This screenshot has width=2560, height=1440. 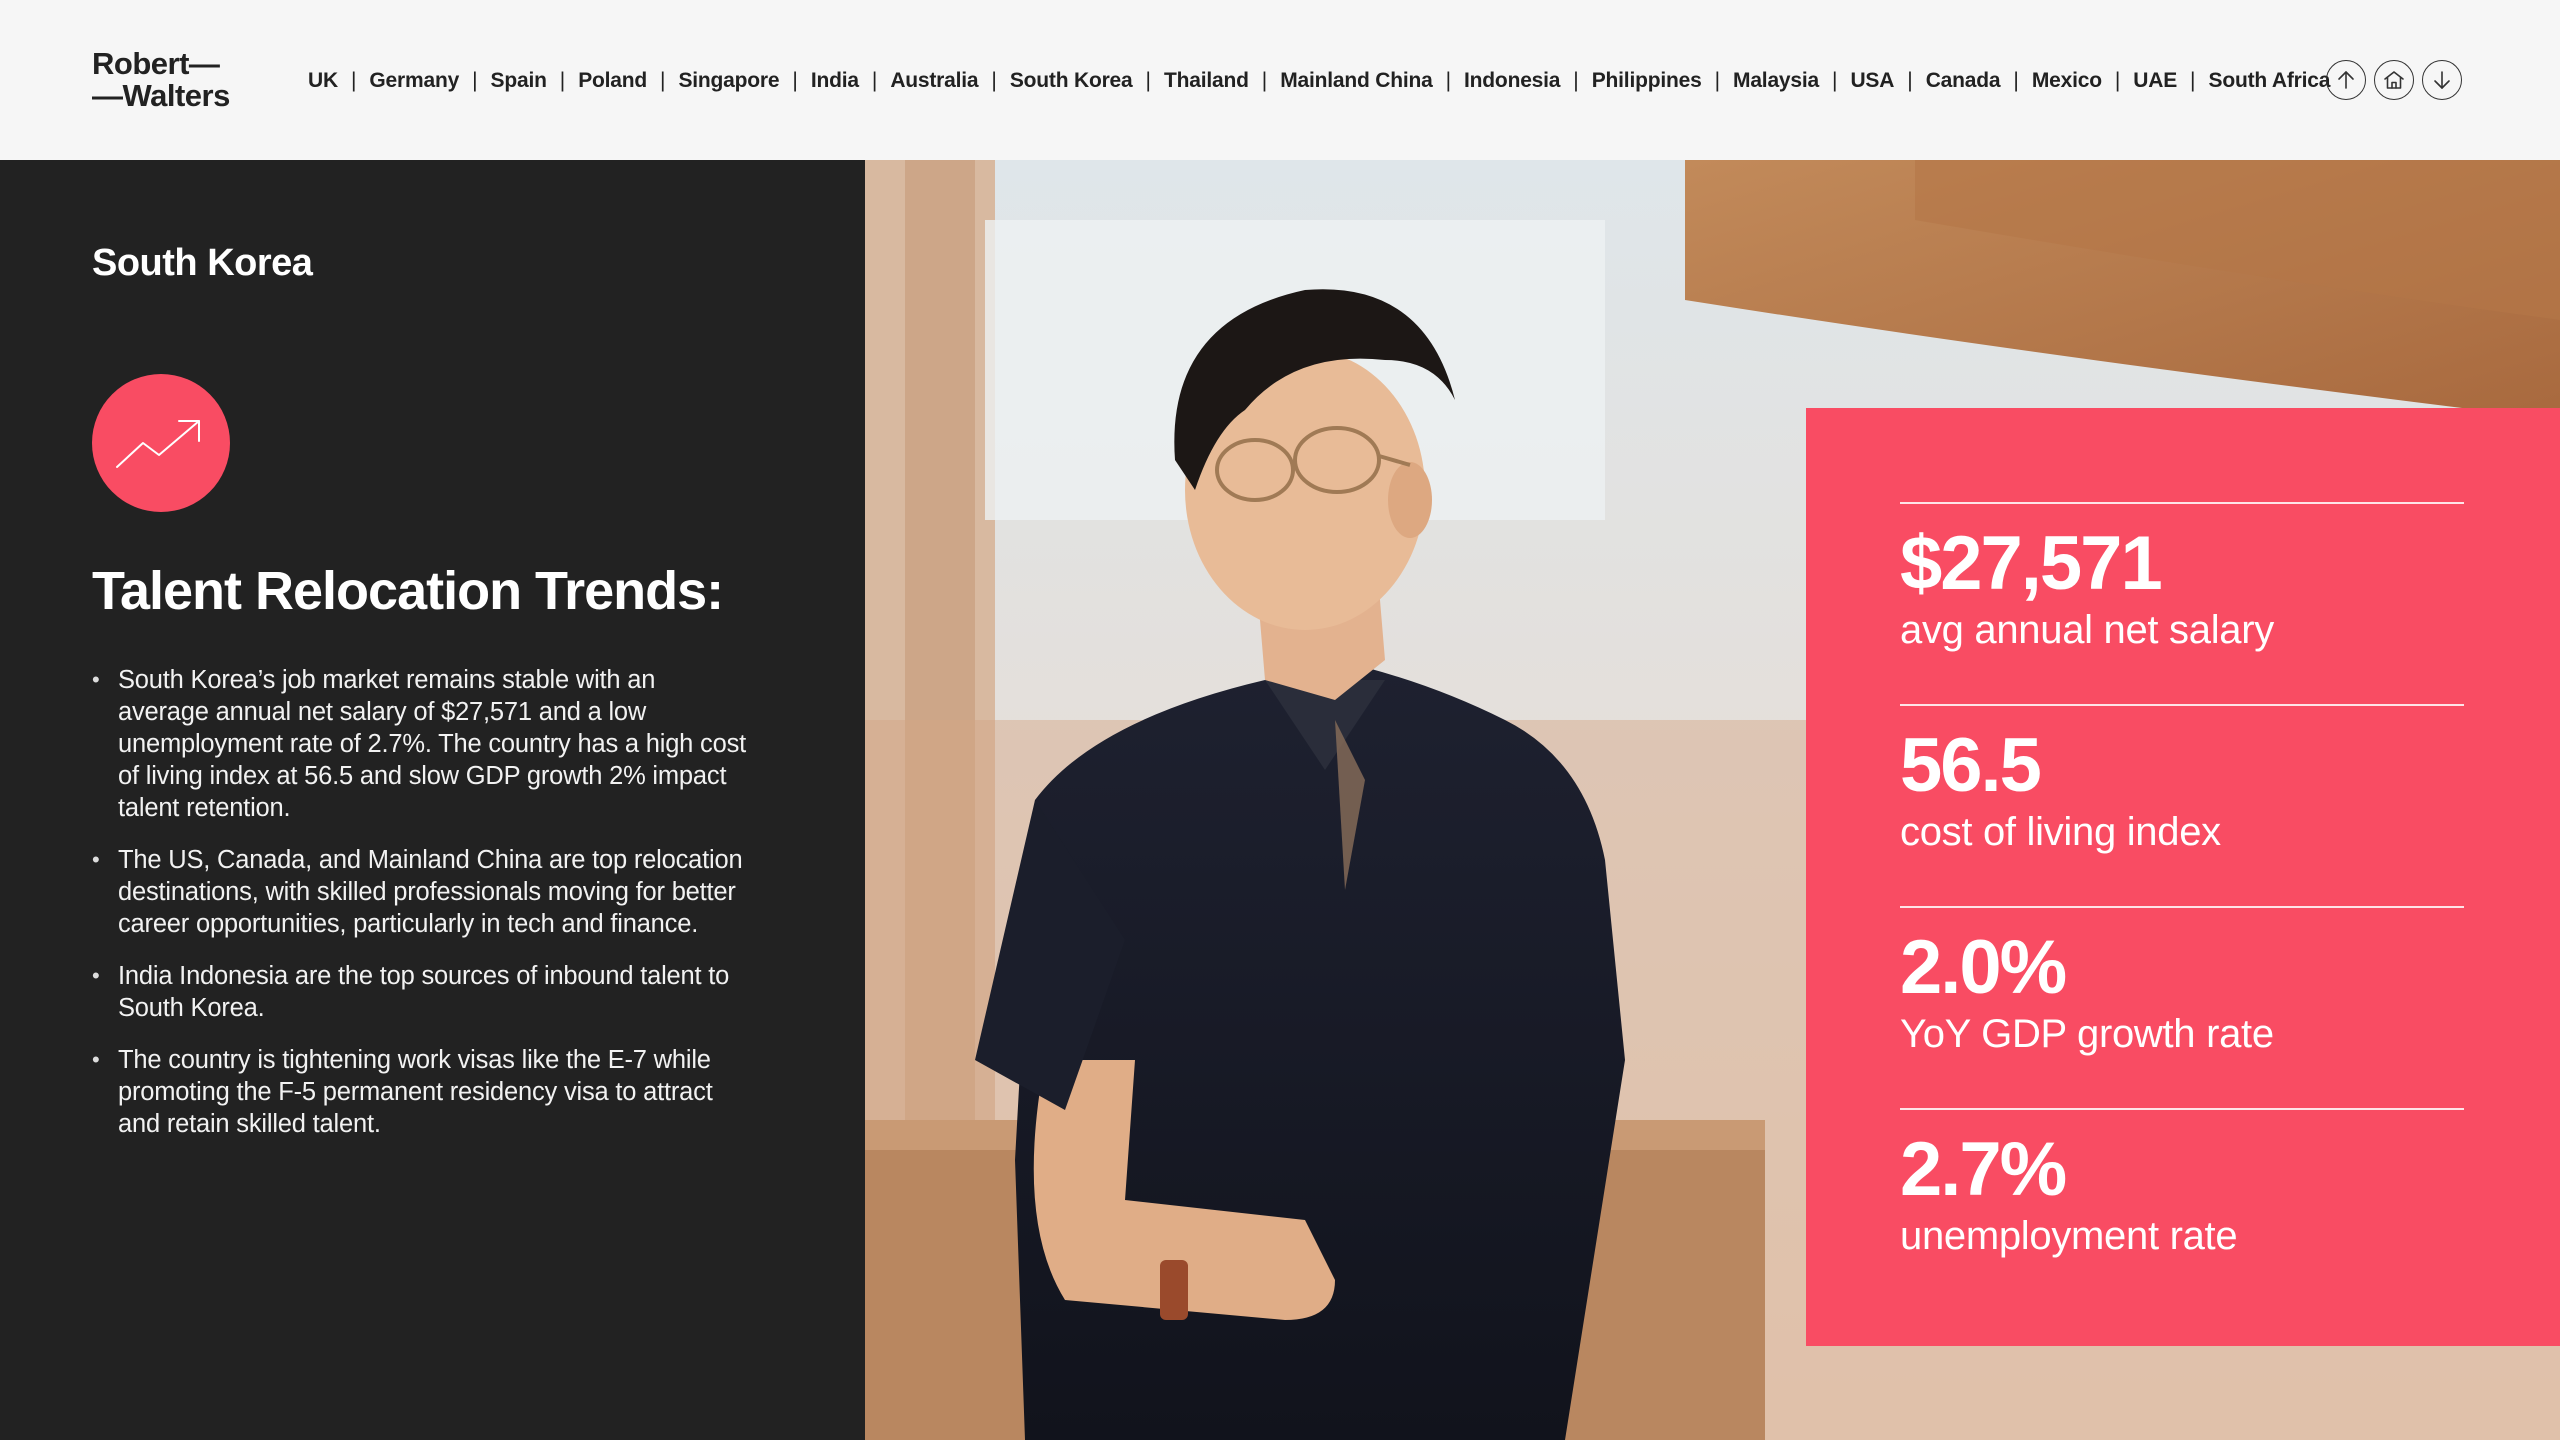 What do you see at coordinates (1356, 81) in the screenshot?
I see `nav-item-mainland-china: Mainland China` at bounding box center [1356, 81].